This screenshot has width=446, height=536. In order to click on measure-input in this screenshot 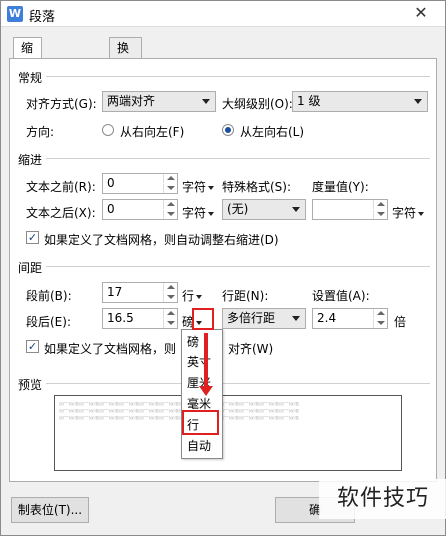, I will do `click(350, 209)`.